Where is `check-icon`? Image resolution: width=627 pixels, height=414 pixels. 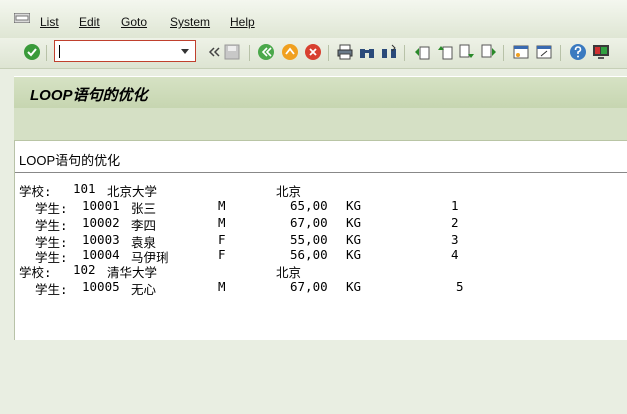 check-icon is located at coordinates (32, 52).